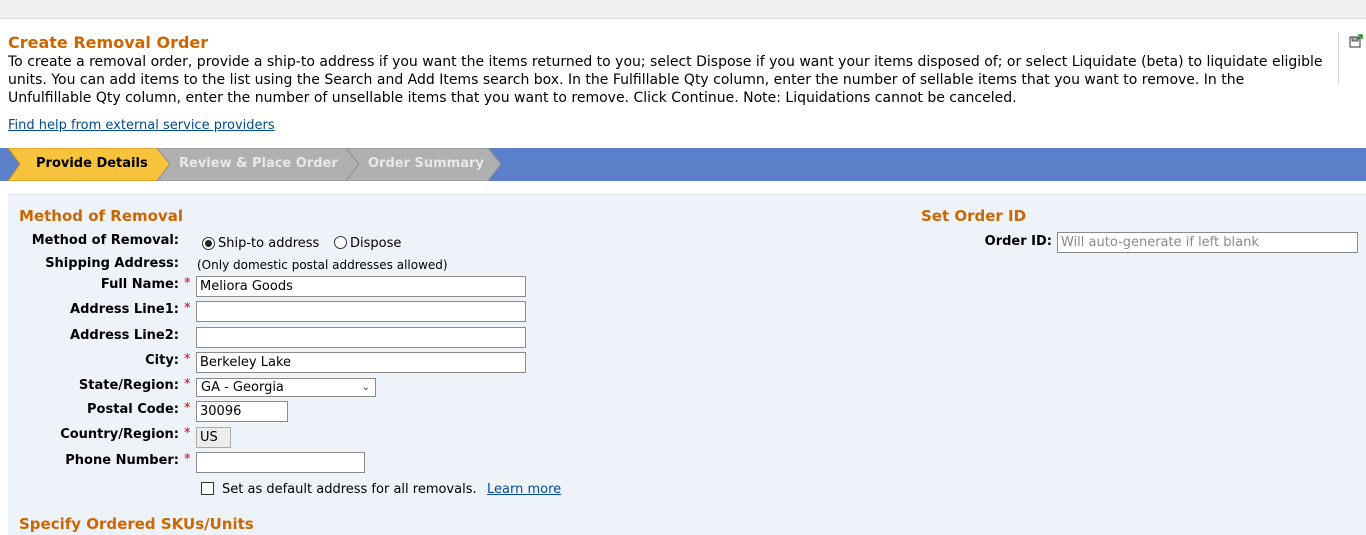 The height and width of the screenshot is (535, 1366). What do you see at coordinates (365, 387) in the screenshot?
I see `chevron-down-icon: ⌄` at bounding box center [365, 387].